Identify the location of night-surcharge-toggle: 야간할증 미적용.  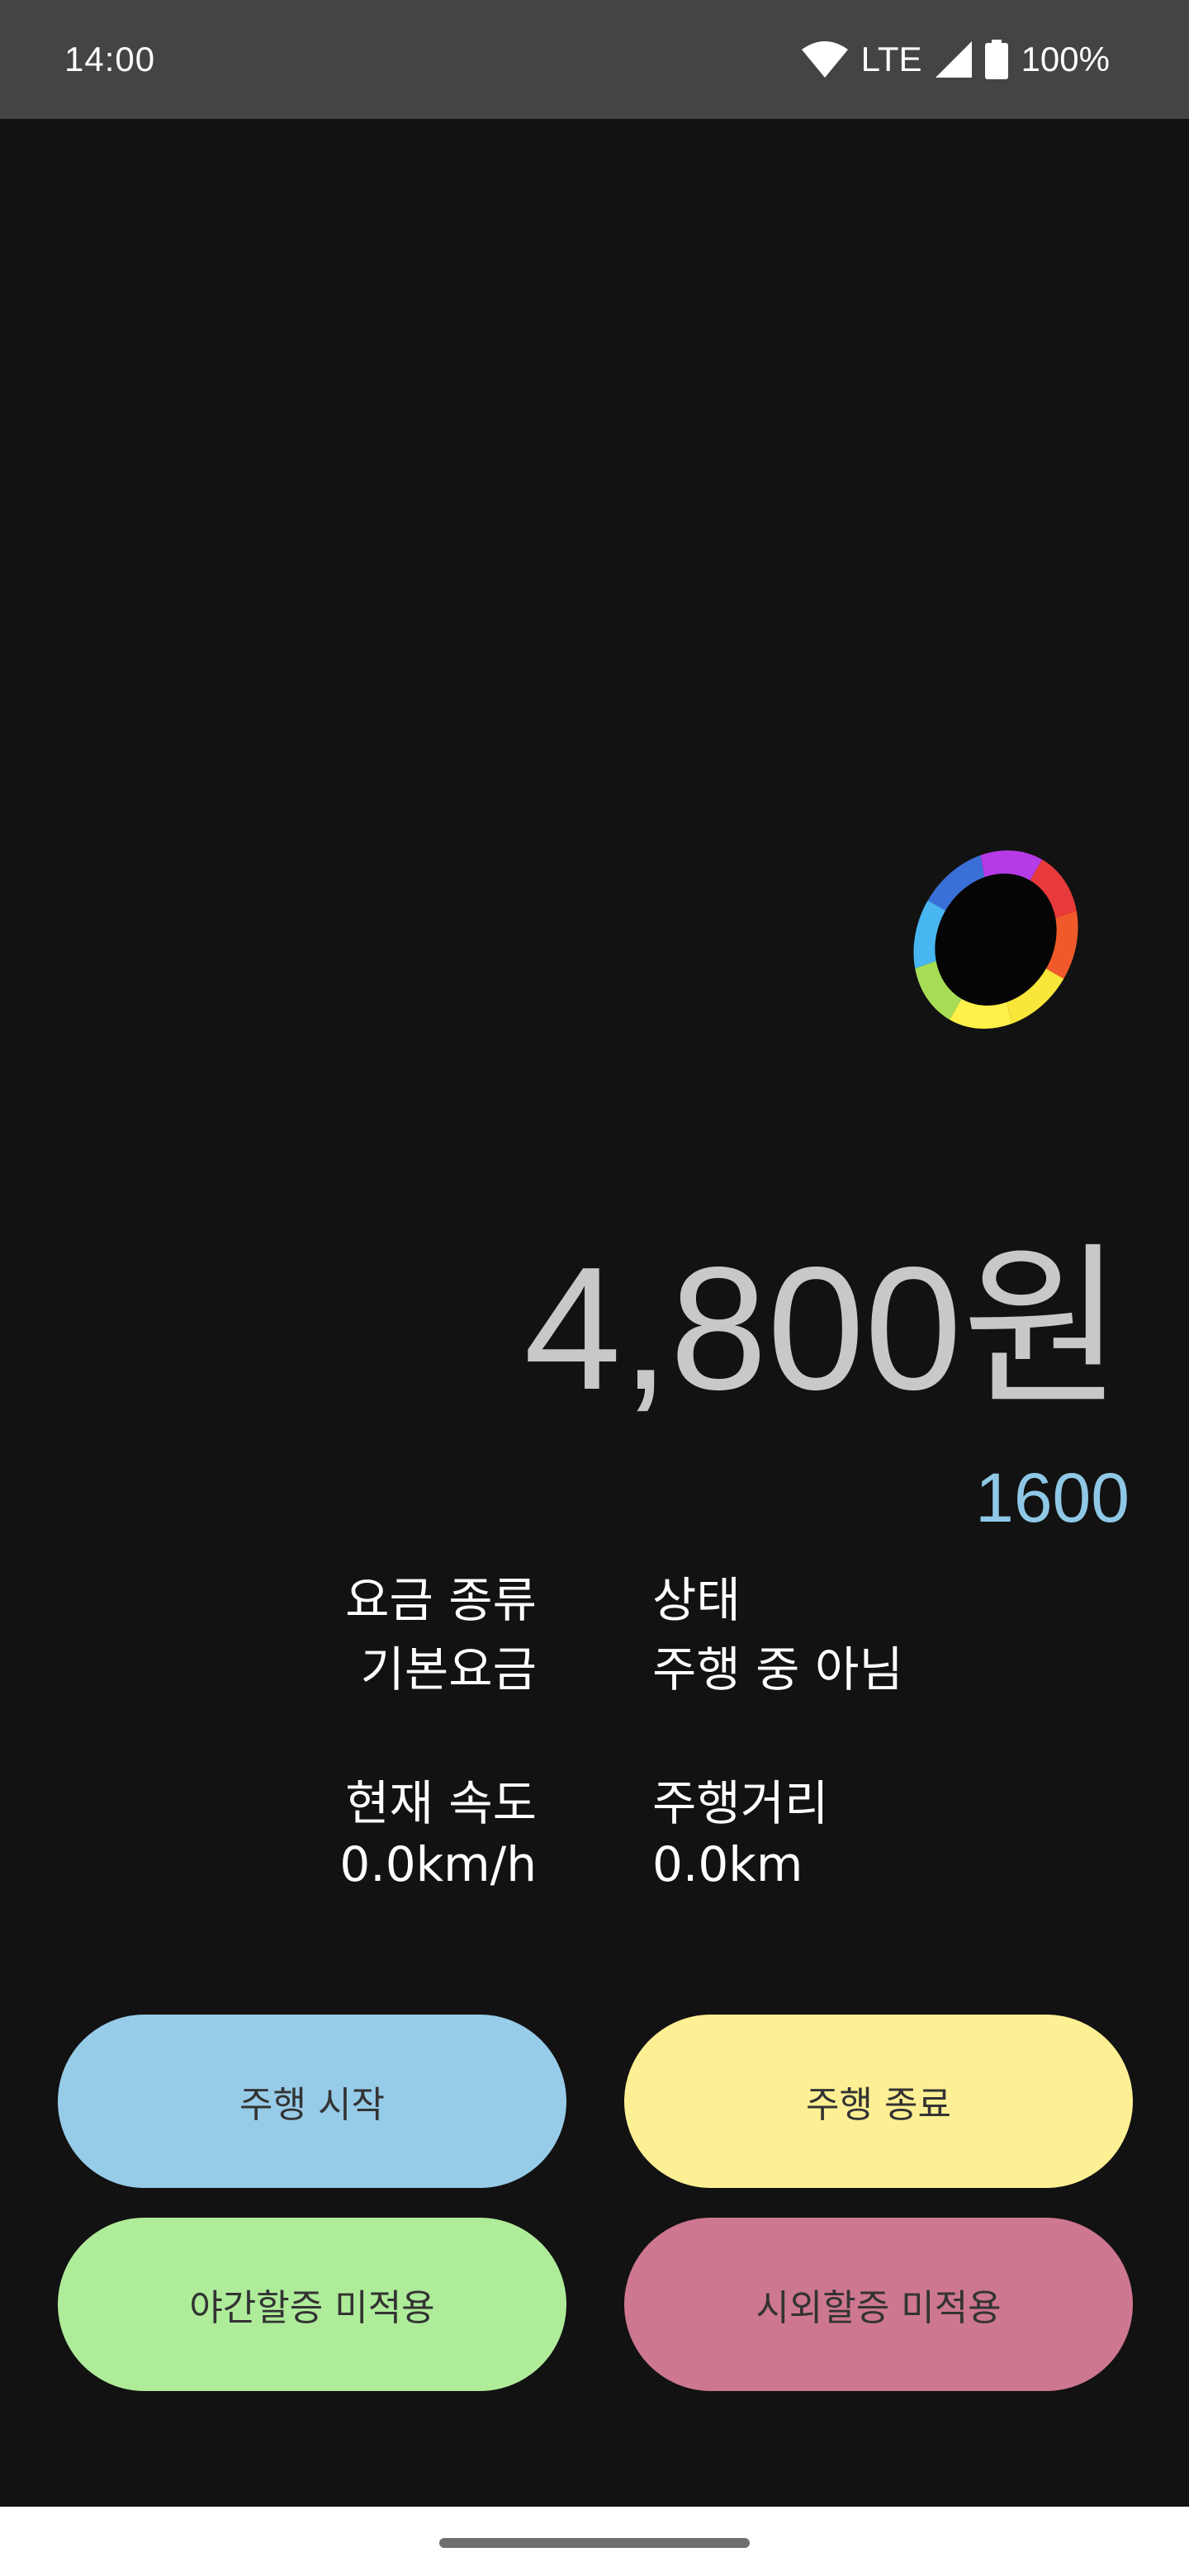
(312, 2304).